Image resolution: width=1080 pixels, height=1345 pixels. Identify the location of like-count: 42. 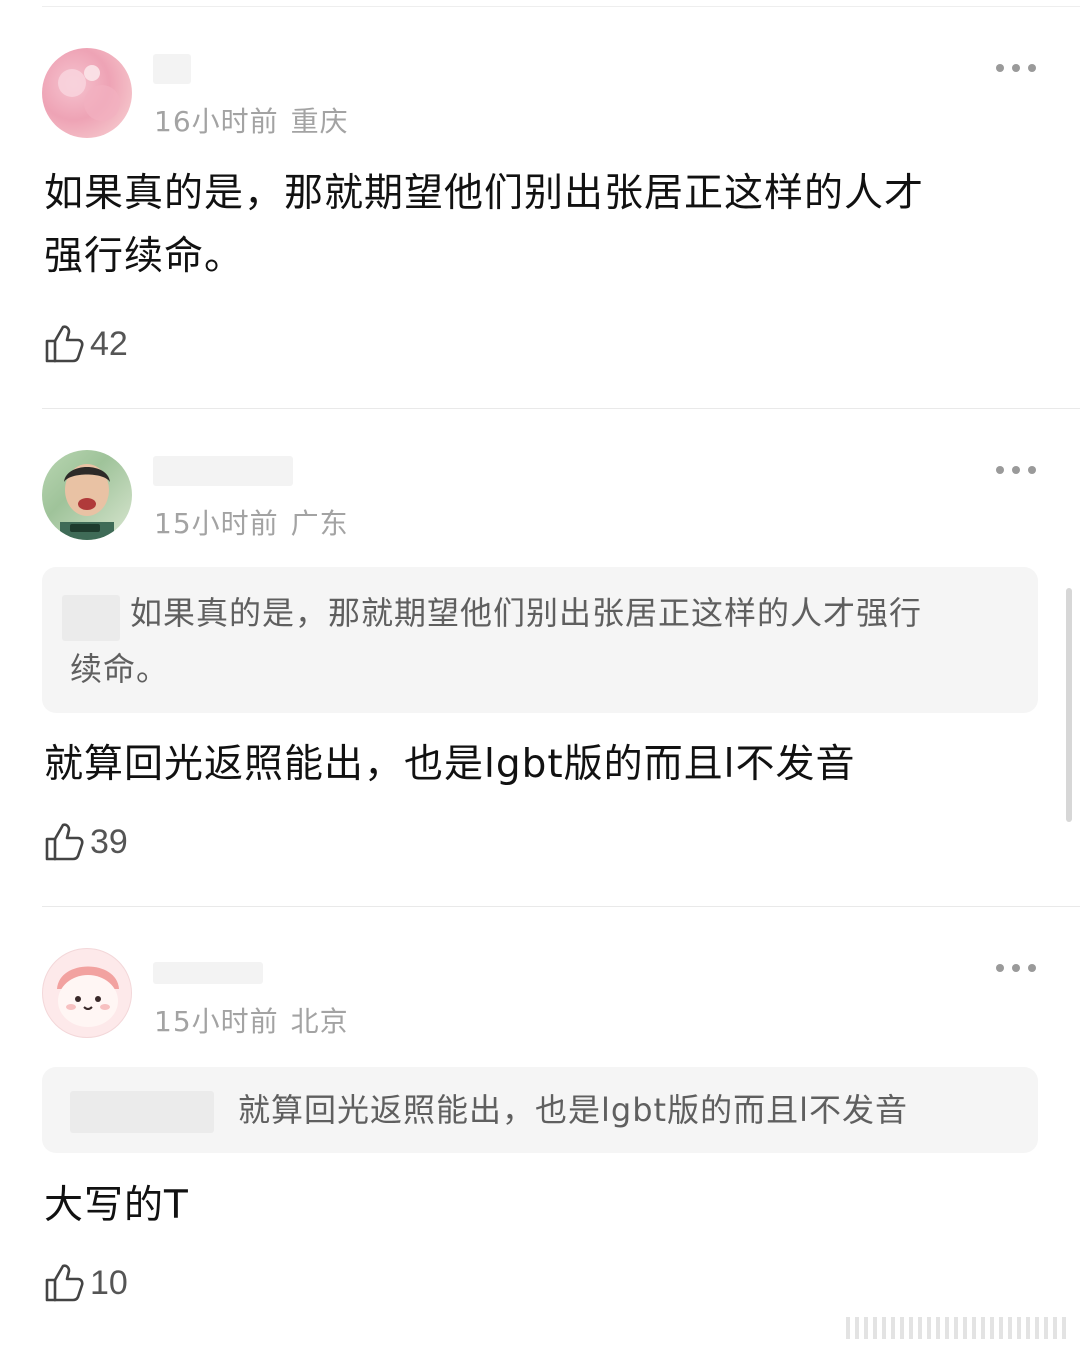
(109, 343).